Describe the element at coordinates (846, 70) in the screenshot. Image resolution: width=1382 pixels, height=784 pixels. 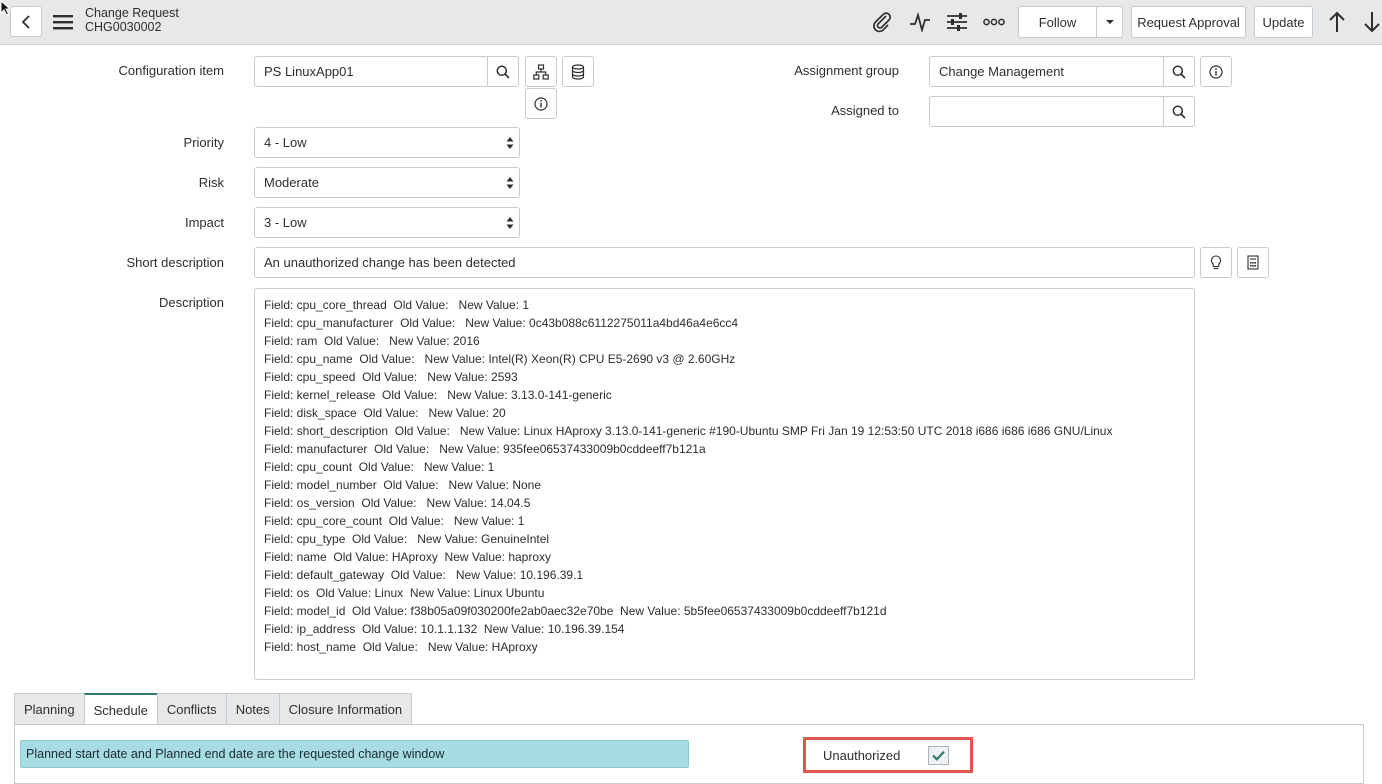
I see `assignment-group-label: Assignment group` at that location.